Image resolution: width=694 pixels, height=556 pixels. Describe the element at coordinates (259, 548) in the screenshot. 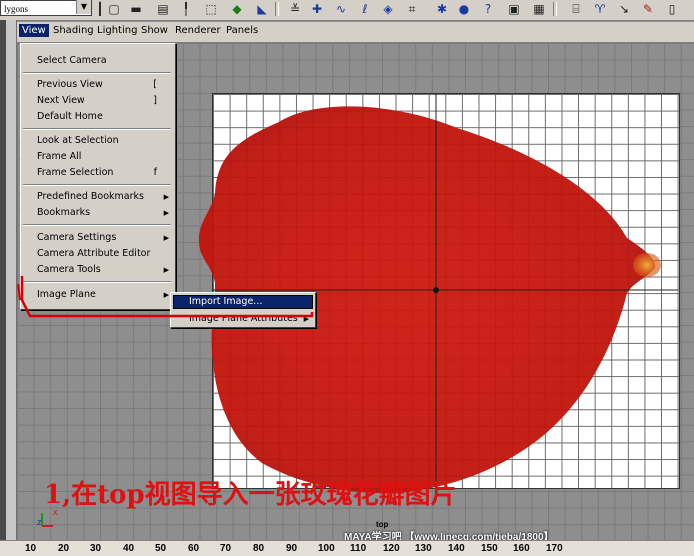

I see `ruler-tick: 80` at that location.